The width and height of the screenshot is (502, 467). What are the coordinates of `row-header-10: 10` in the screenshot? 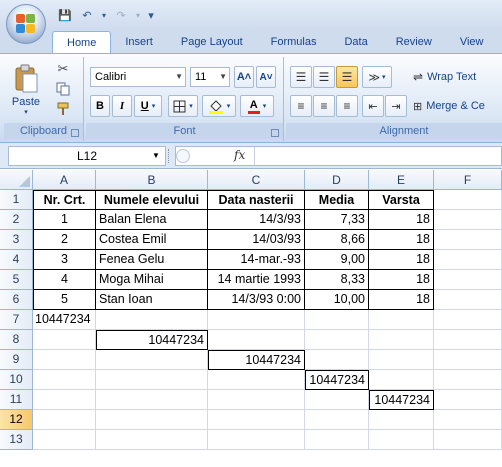 It's located at (16, 380).